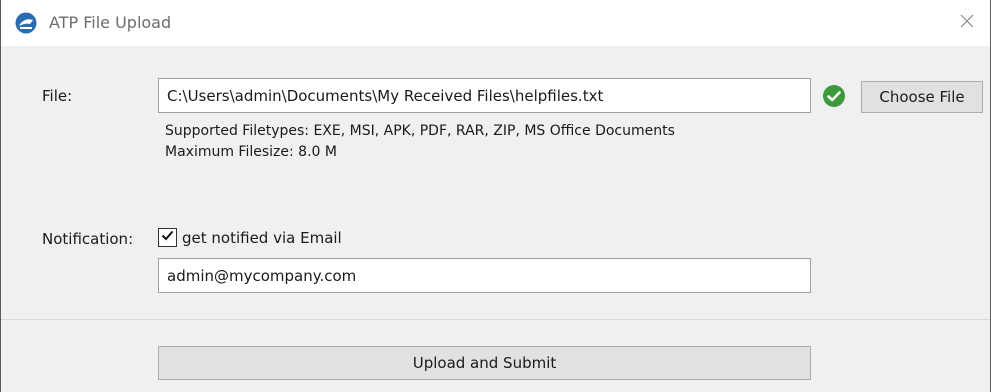  I want to click on close-icon, so click(967, 23).